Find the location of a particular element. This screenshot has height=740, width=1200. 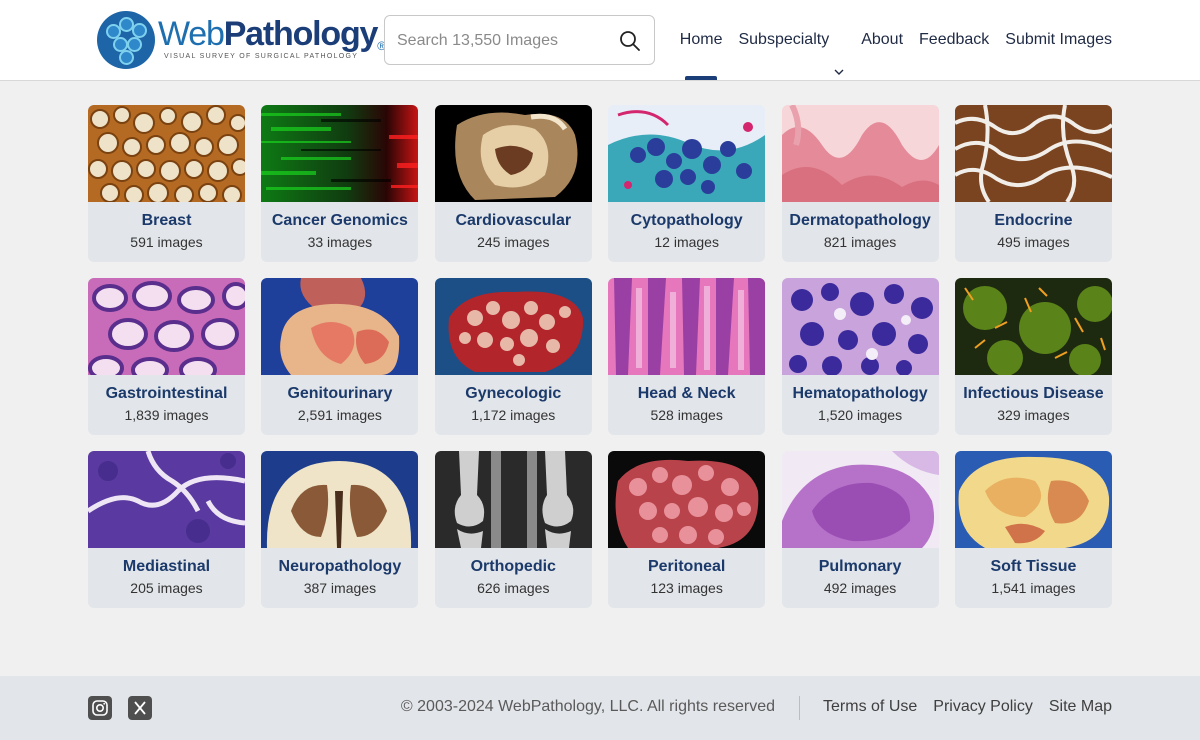

nav-feedback-label: Feedback is located at coordinates (954, 39).